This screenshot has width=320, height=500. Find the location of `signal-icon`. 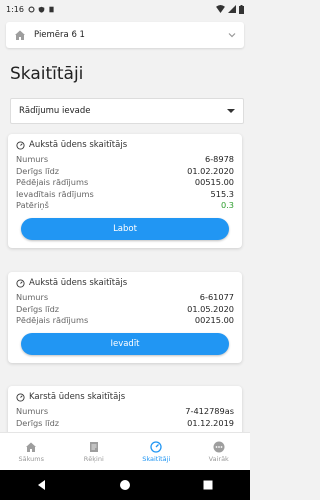

signal-icon is located at coordinates (232, 9).